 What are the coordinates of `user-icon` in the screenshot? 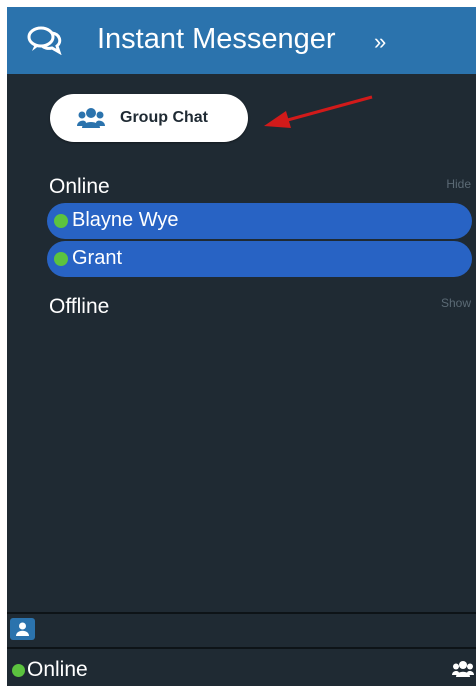 It's located at (22, 629).